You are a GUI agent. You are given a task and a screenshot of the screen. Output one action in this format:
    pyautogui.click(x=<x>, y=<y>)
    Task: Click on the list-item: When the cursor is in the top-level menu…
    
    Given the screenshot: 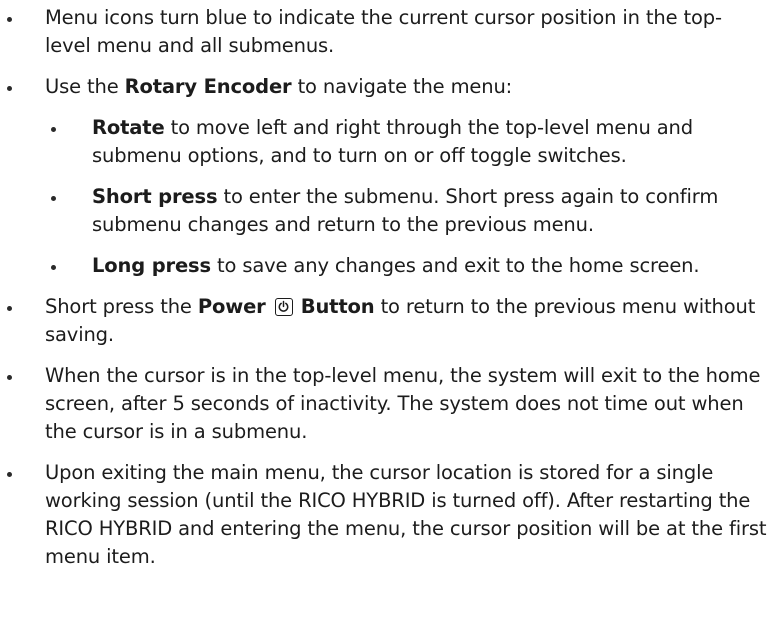 What is the action you would take?
    pyautogui.click(x=383, y=404)
    